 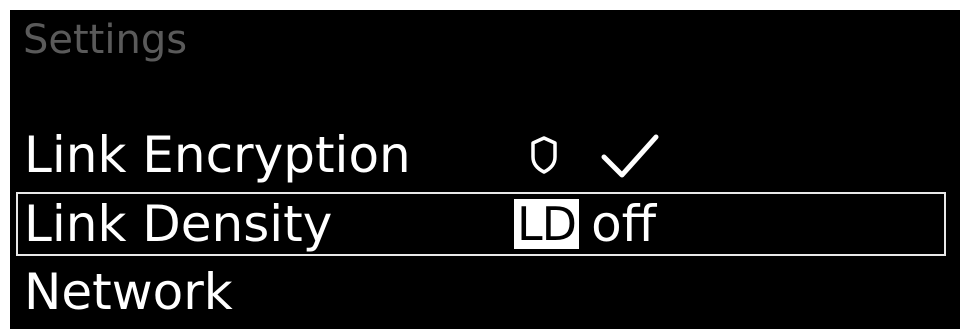 What do you see at coordinates (585, 224) in the screenshot?
I see `link-density-status: LD off` at bounding box center [585, 224].